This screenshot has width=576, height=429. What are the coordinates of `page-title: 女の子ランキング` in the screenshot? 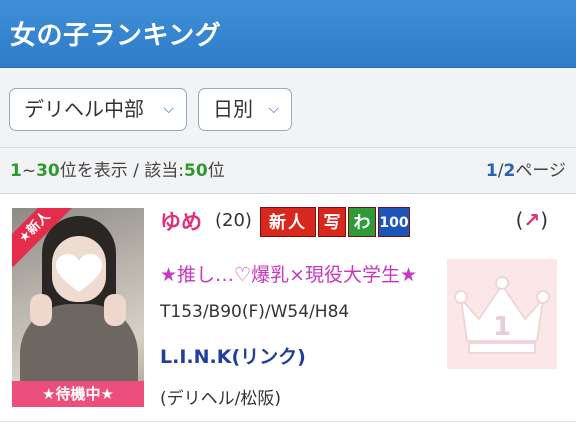 It's located at (116, 36).